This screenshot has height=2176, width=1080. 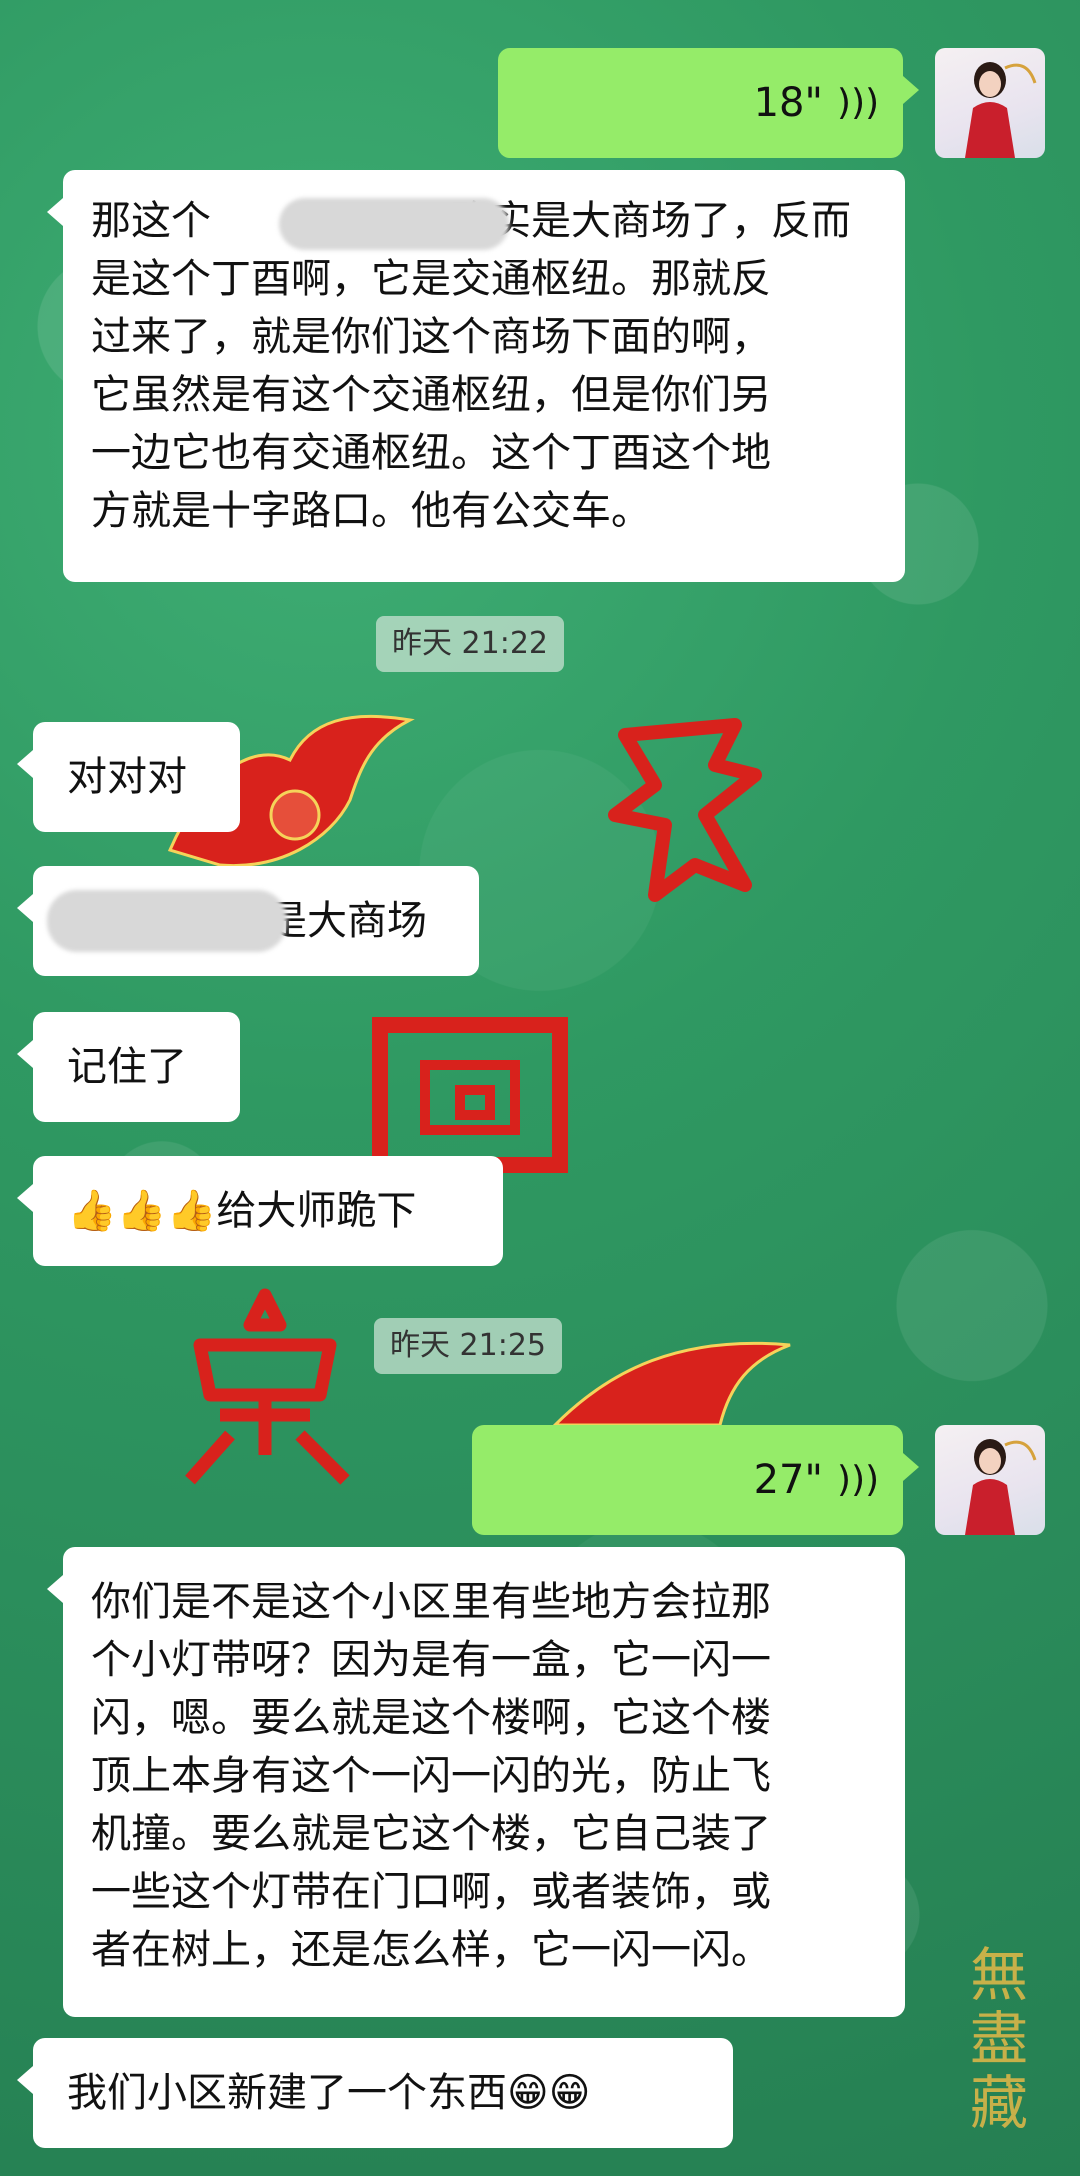 What do you see at coordinates (431, 1776) in the screenshot?
I see `message-line: 顶上本身有这个一闪一闪的光，防止飞` at bounding box center [431, 1776].